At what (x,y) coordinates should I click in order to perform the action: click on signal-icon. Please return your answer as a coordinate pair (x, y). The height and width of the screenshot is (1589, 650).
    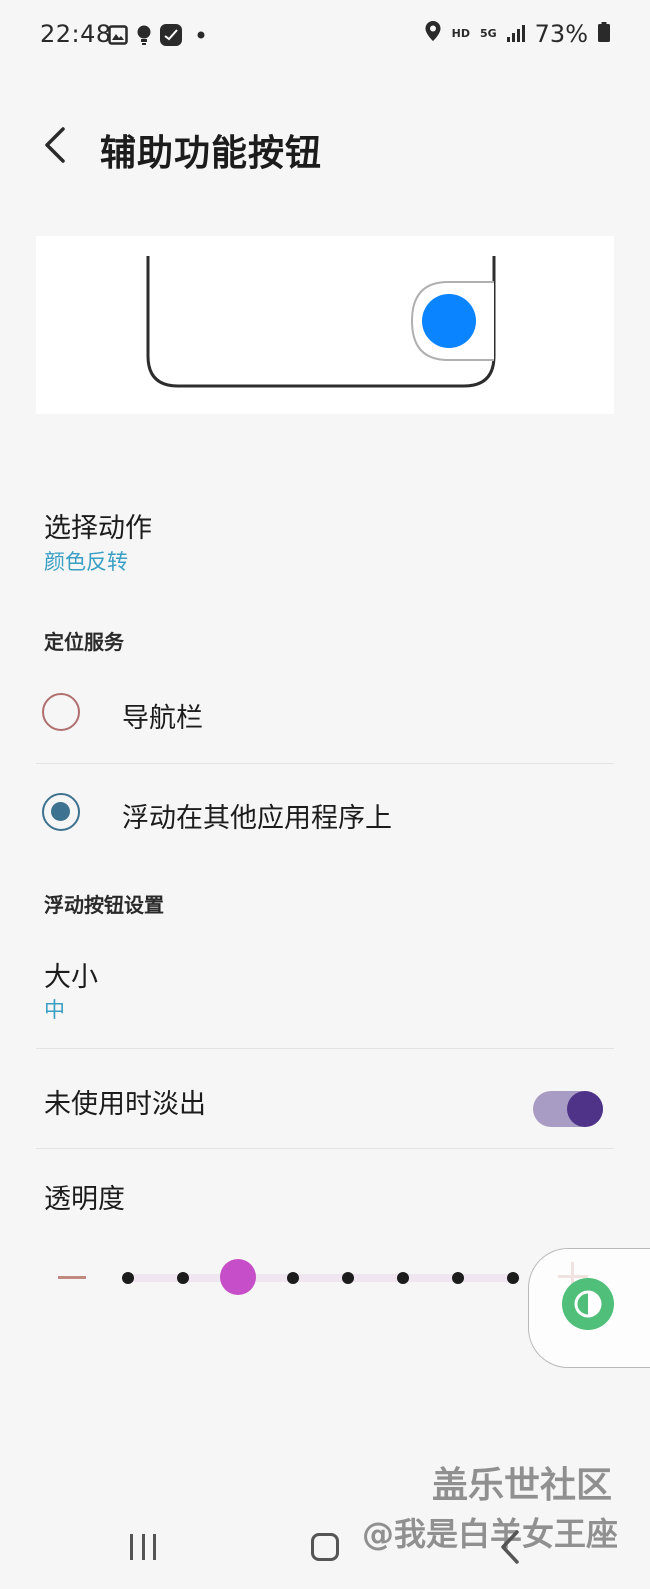
    Looking at the image, I should click on (515, 34).